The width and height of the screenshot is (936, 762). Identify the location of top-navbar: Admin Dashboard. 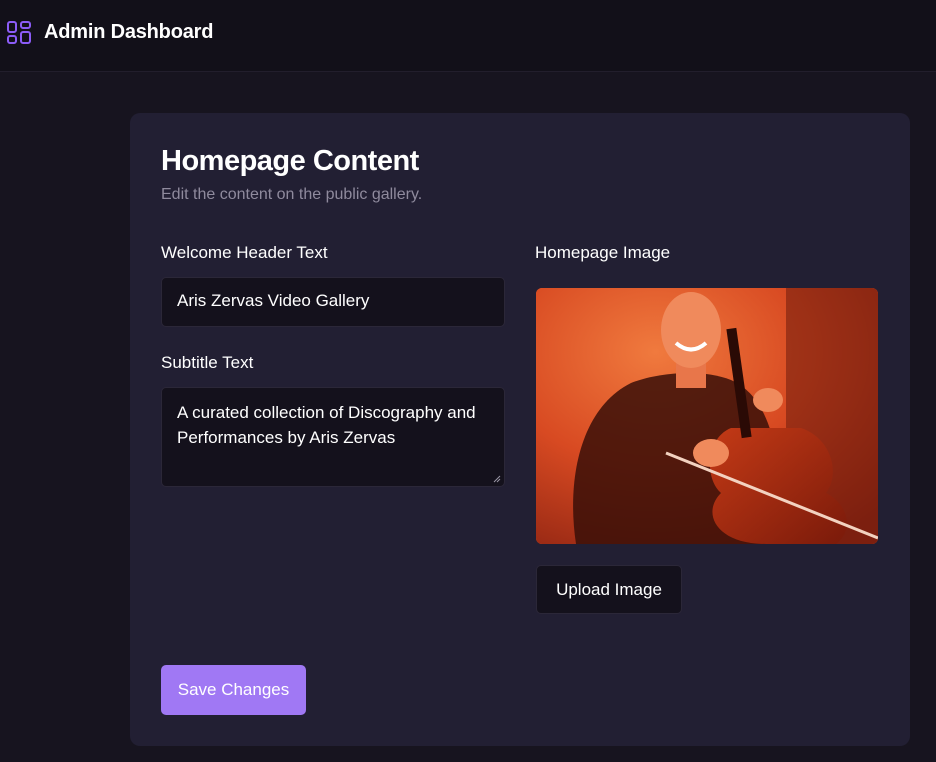
(468, 36).